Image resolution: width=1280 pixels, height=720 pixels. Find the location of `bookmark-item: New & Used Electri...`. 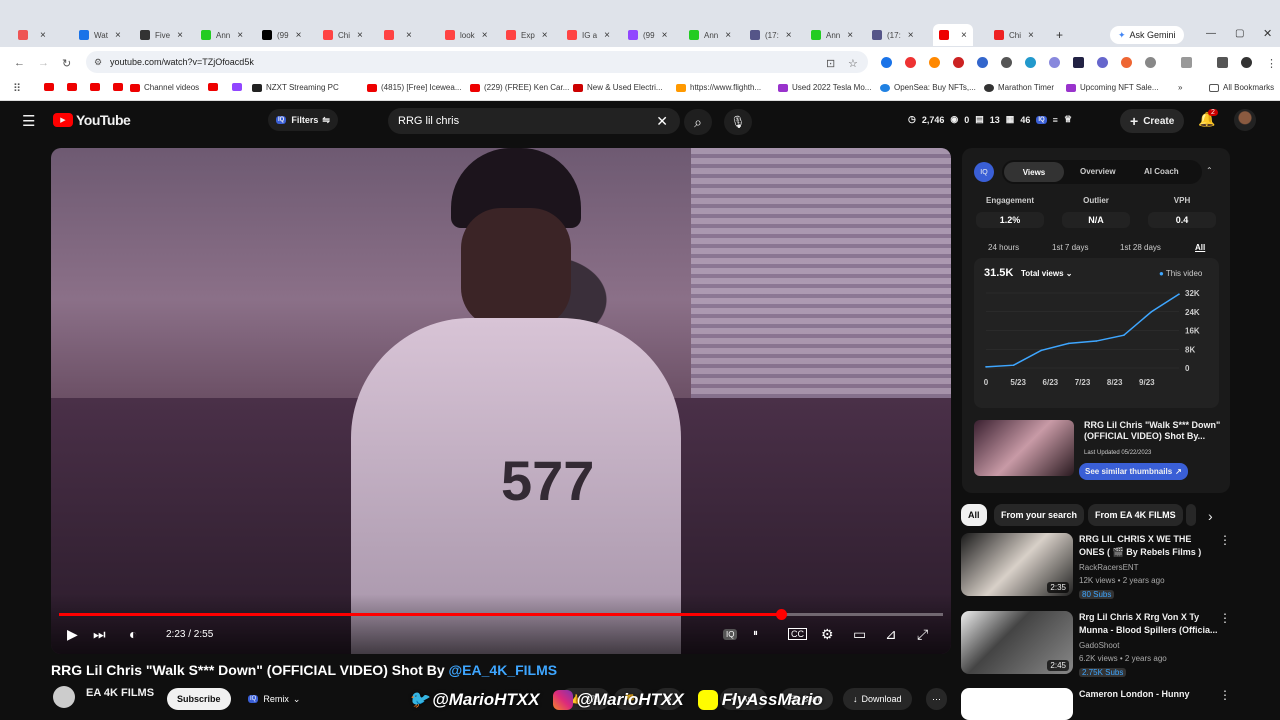

bookmark-item: New & Used Electri... is located at coordinates (618, 87).